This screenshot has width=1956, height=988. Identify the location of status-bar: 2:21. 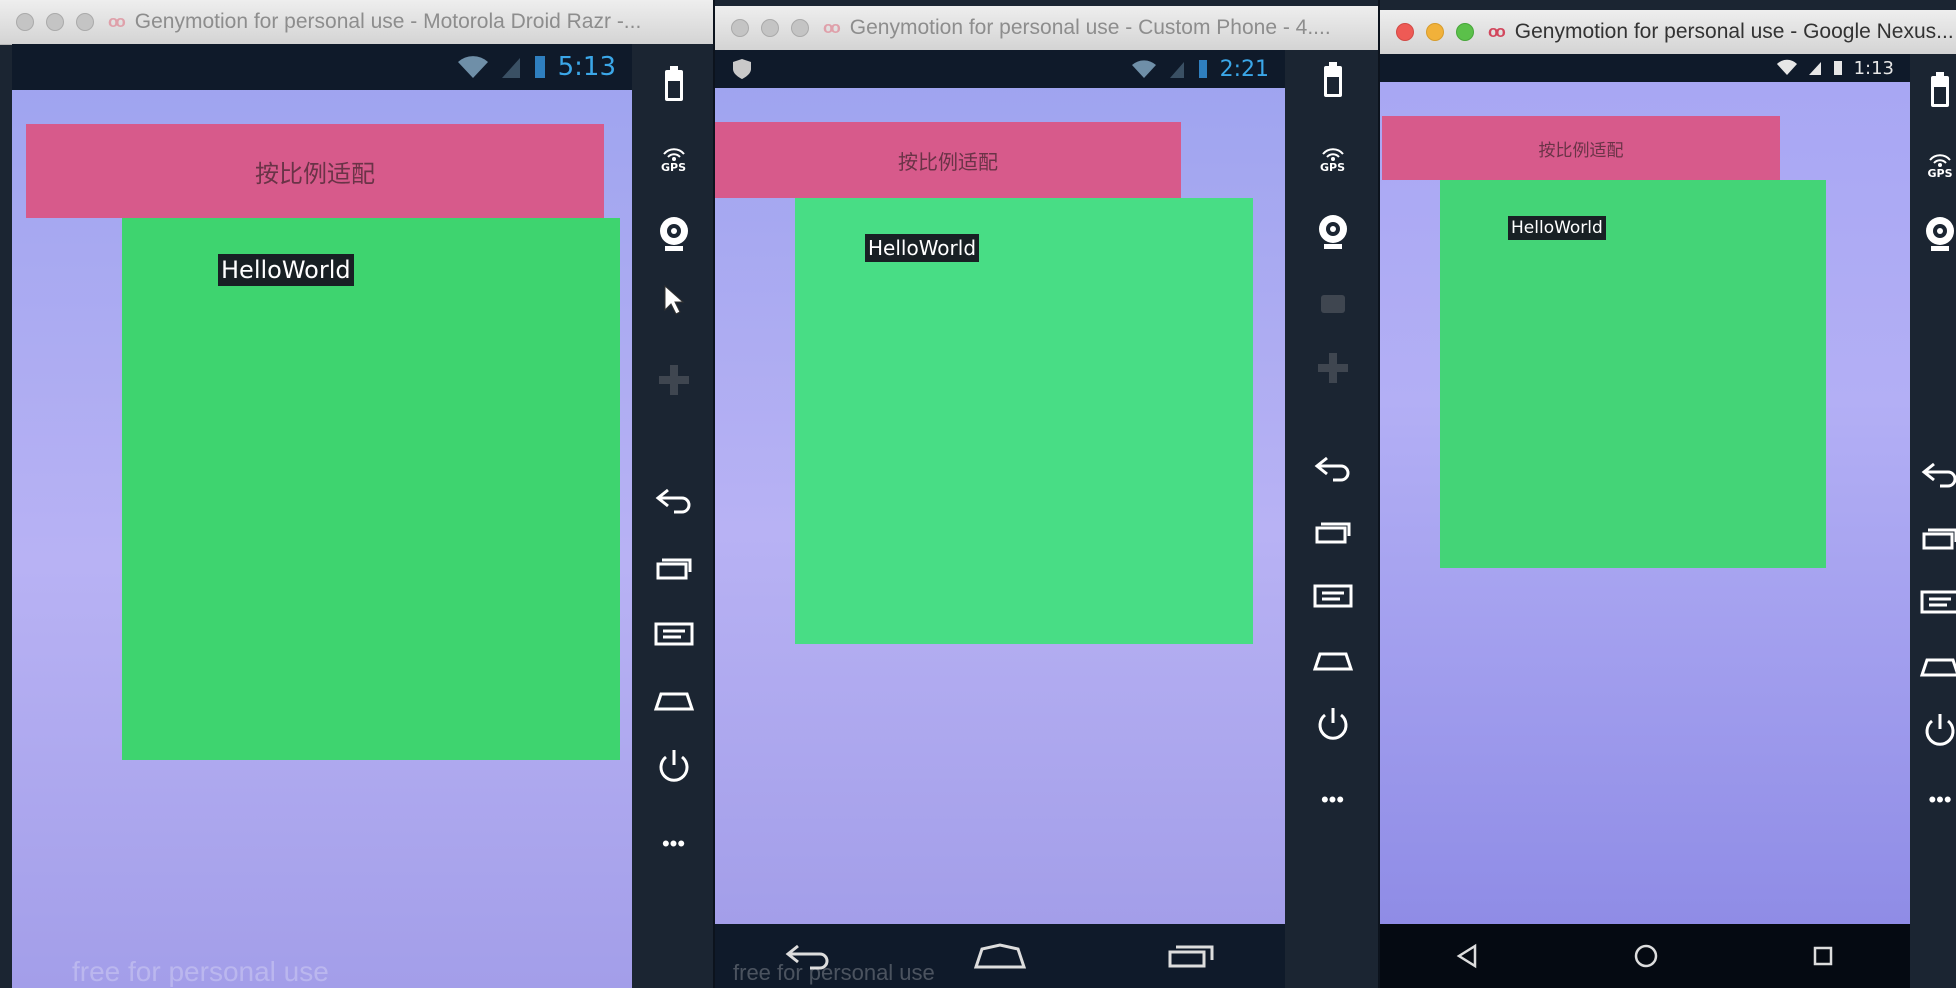
(1000, 69).